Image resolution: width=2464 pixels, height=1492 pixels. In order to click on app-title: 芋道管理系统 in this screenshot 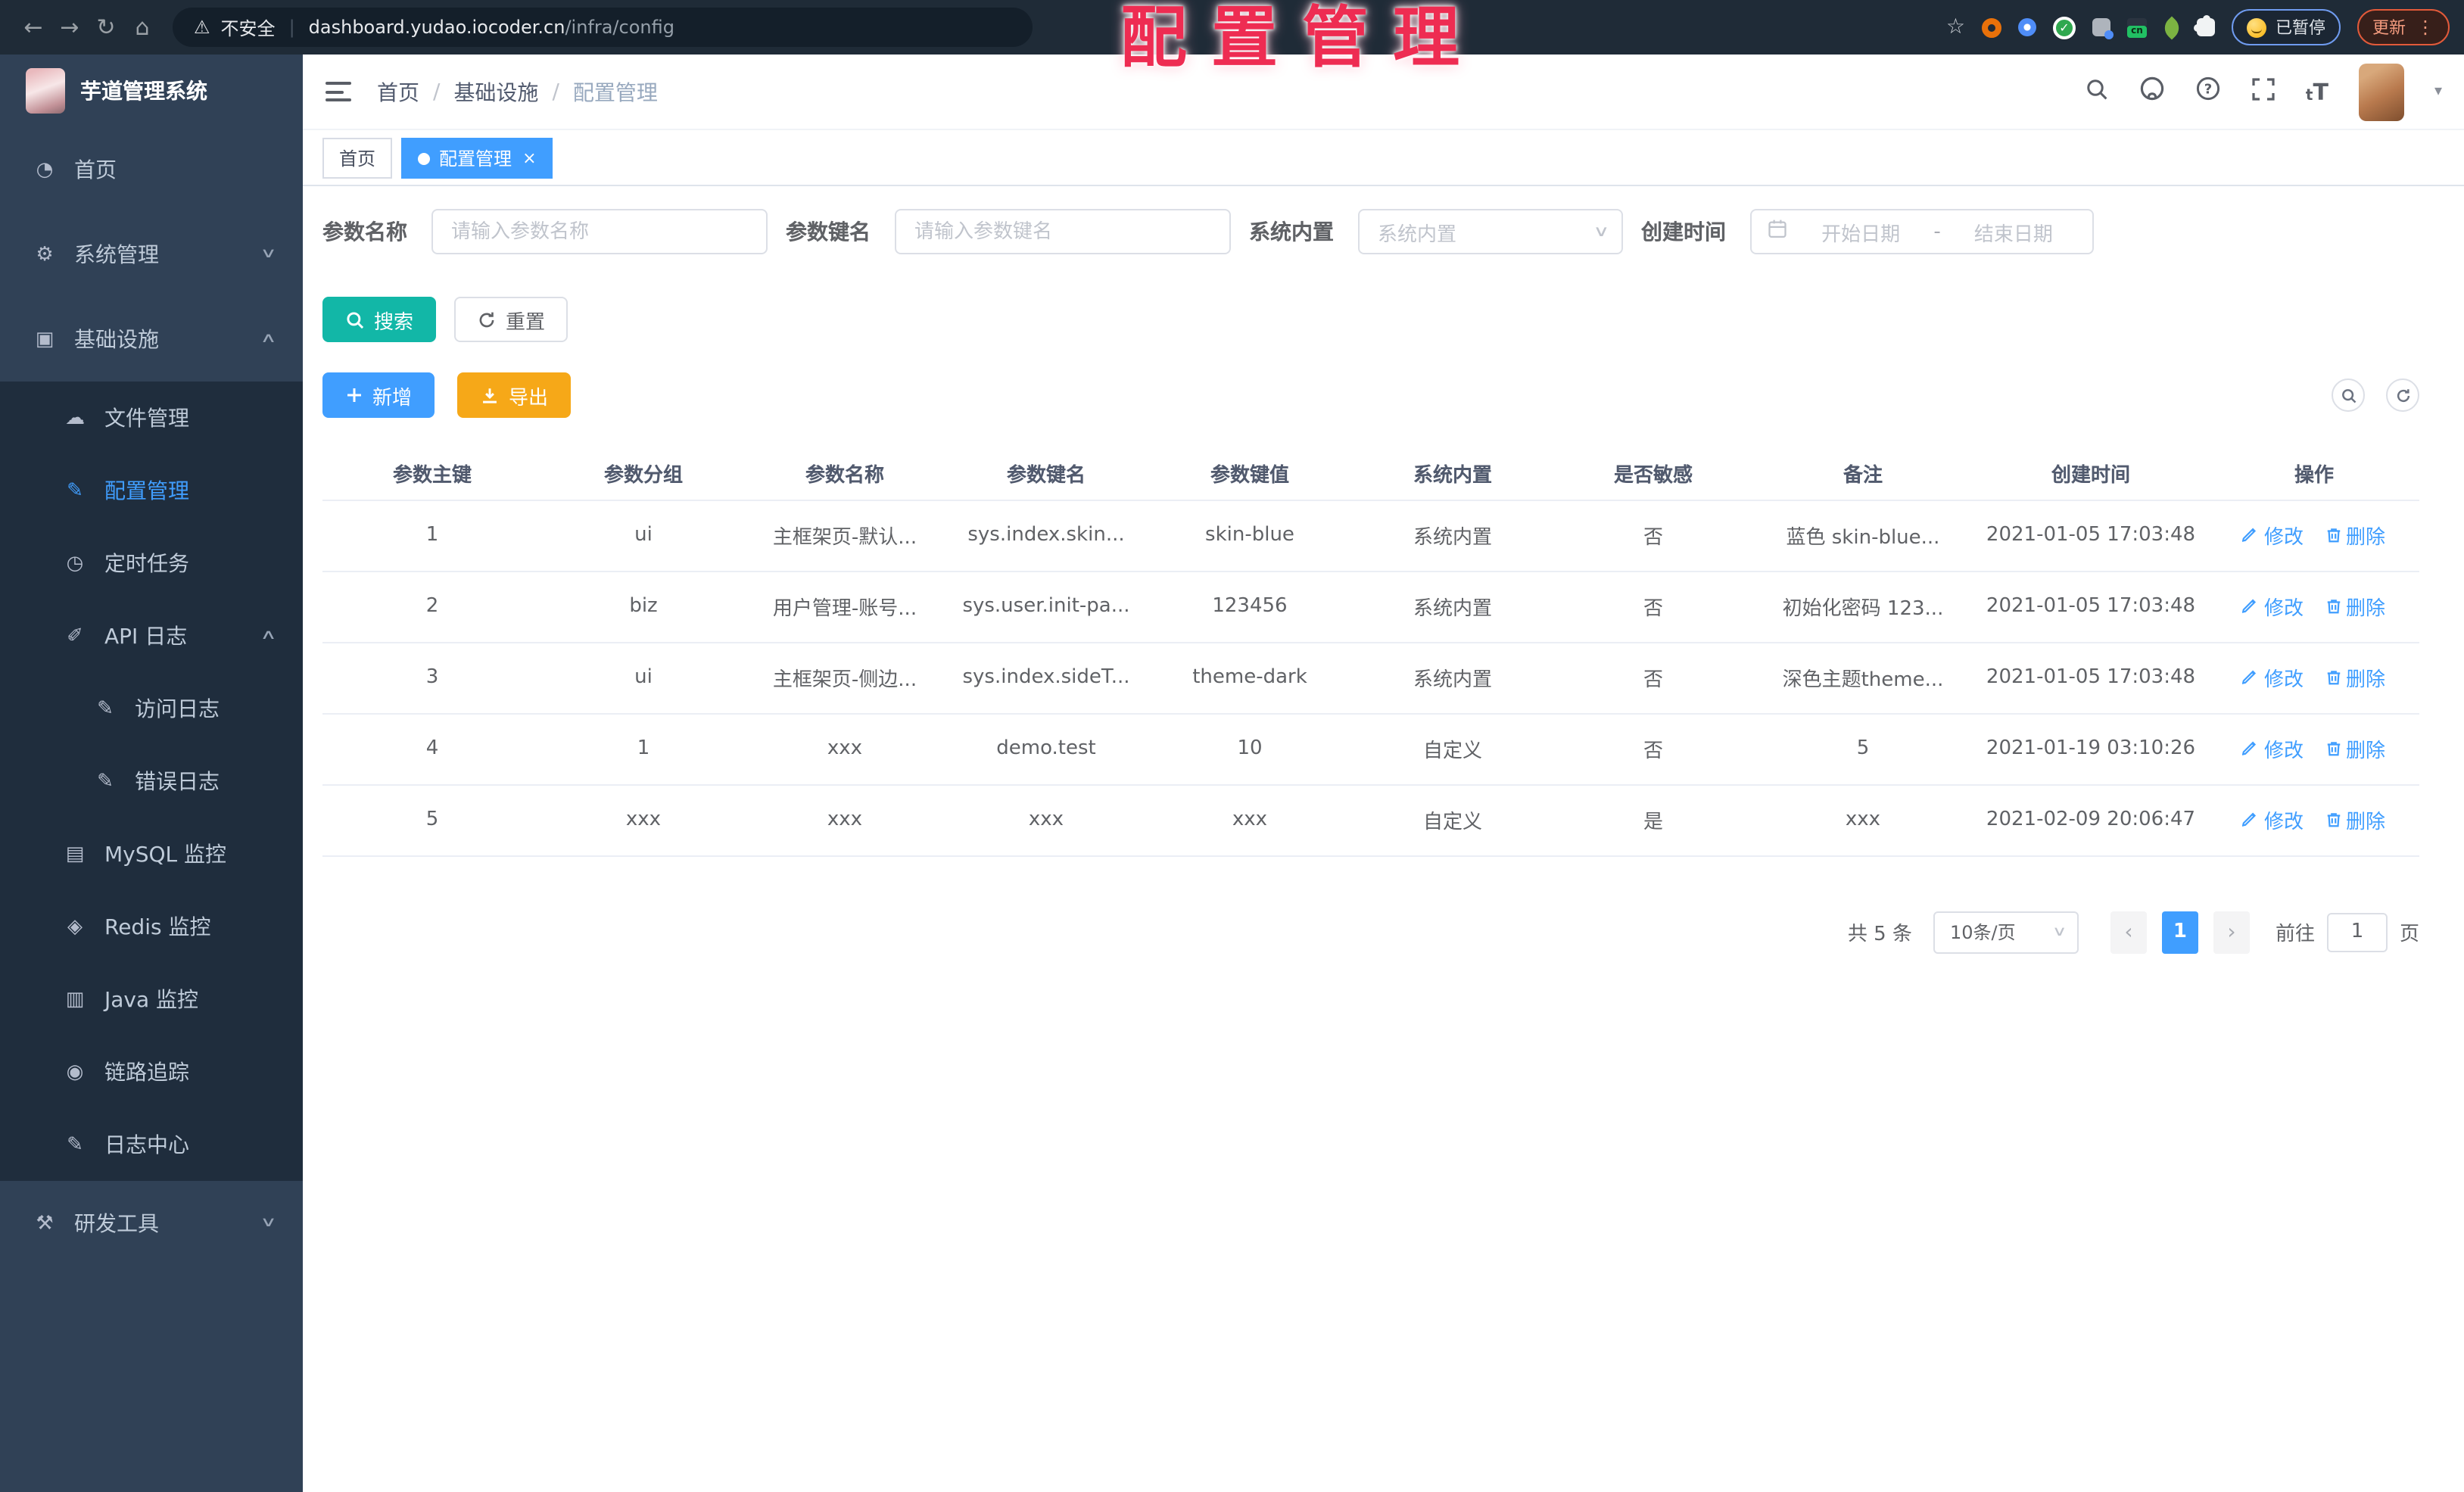, I will do `click(143, 92)`.